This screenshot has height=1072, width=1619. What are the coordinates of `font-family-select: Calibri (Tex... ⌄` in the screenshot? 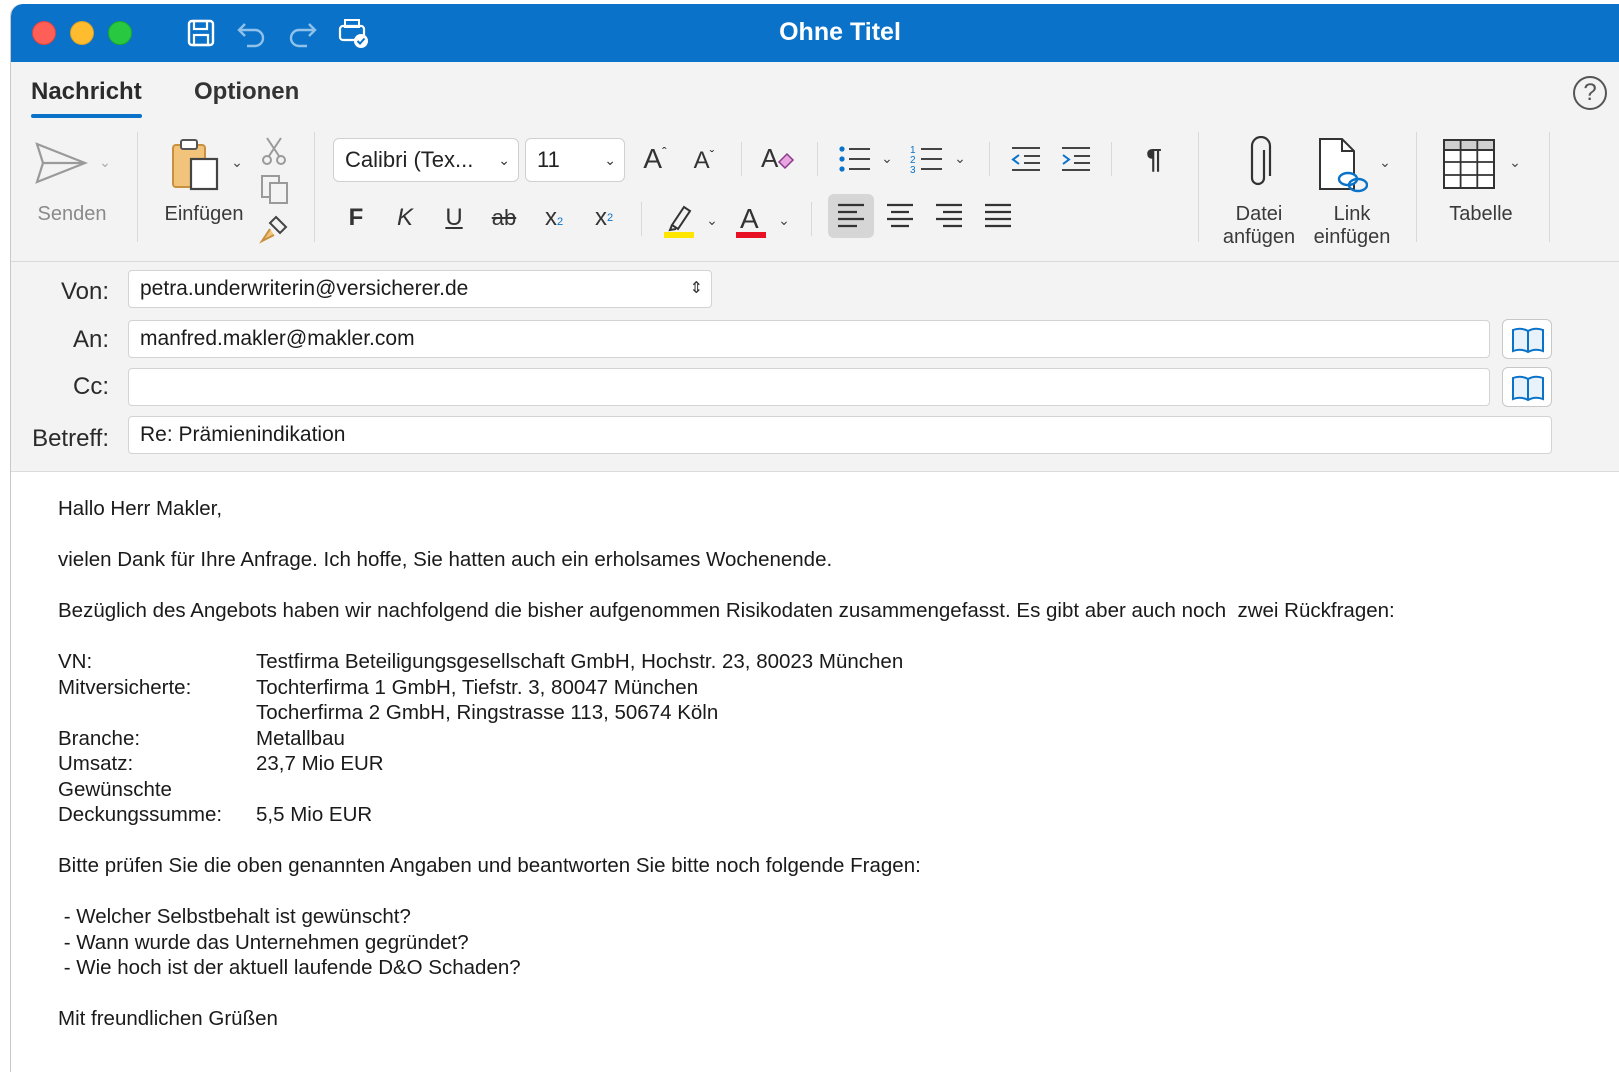 It's located at (426, 160).